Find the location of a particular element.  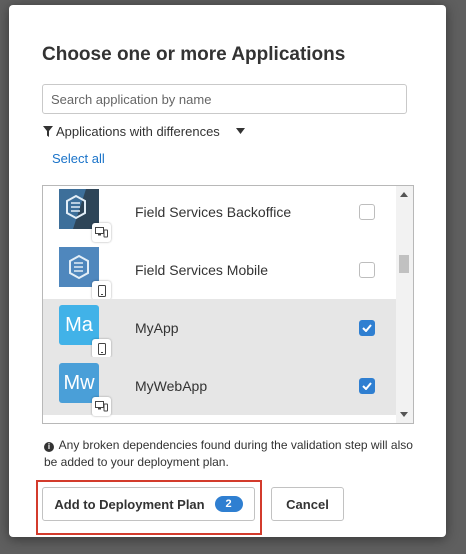

app-name: MyWebApp is located at coordinates (171, 386).